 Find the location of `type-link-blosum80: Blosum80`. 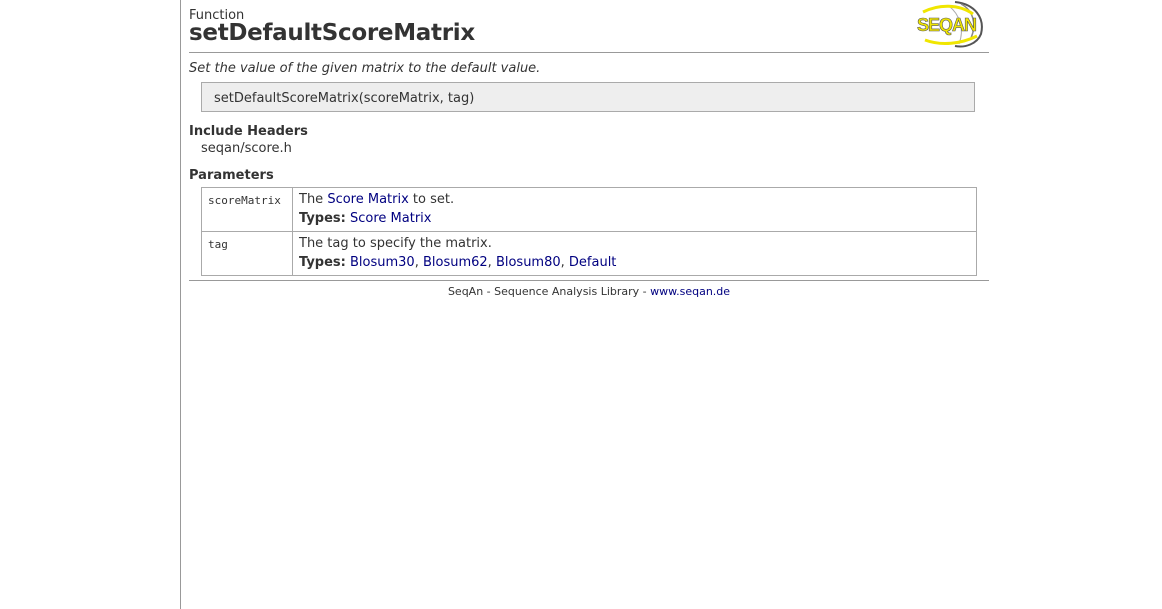

type-link-blosum80: Blosum80 is located at coordinates (528, 262).